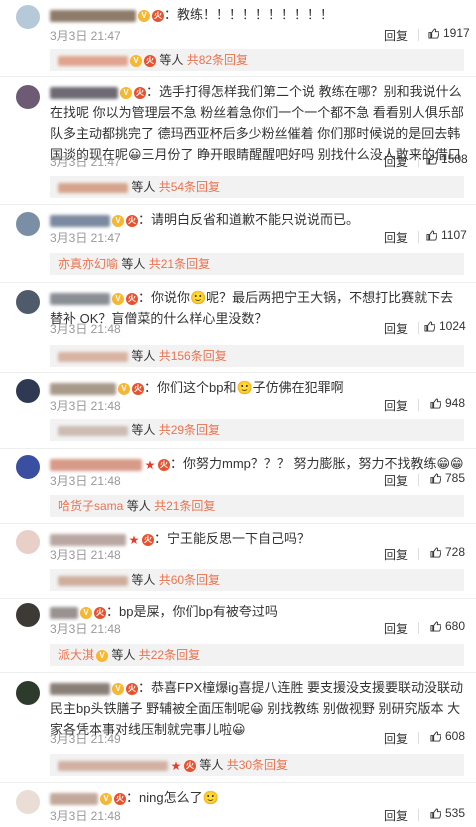 The image size is (476, 827). I want to click on like-button: 535, so click(447, 813).